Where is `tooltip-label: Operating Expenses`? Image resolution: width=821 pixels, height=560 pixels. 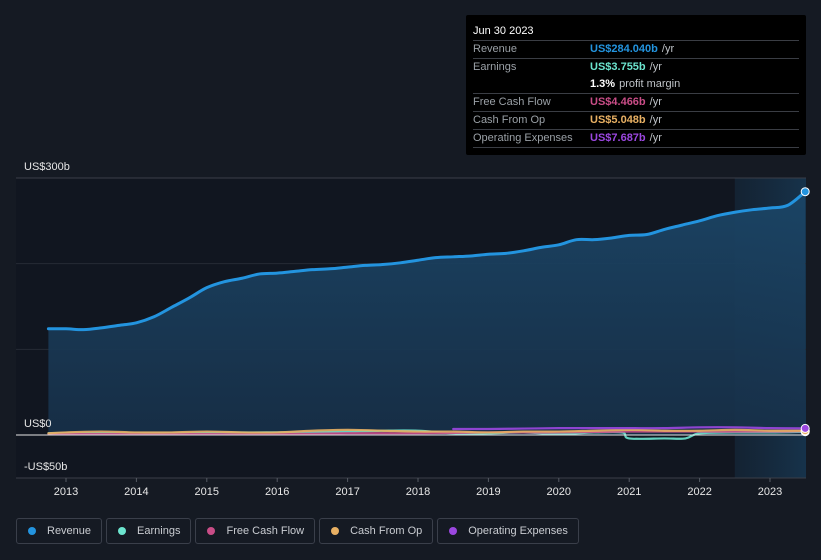 tooltip-label: Operating Expenses is located at coordinates (523, 138).